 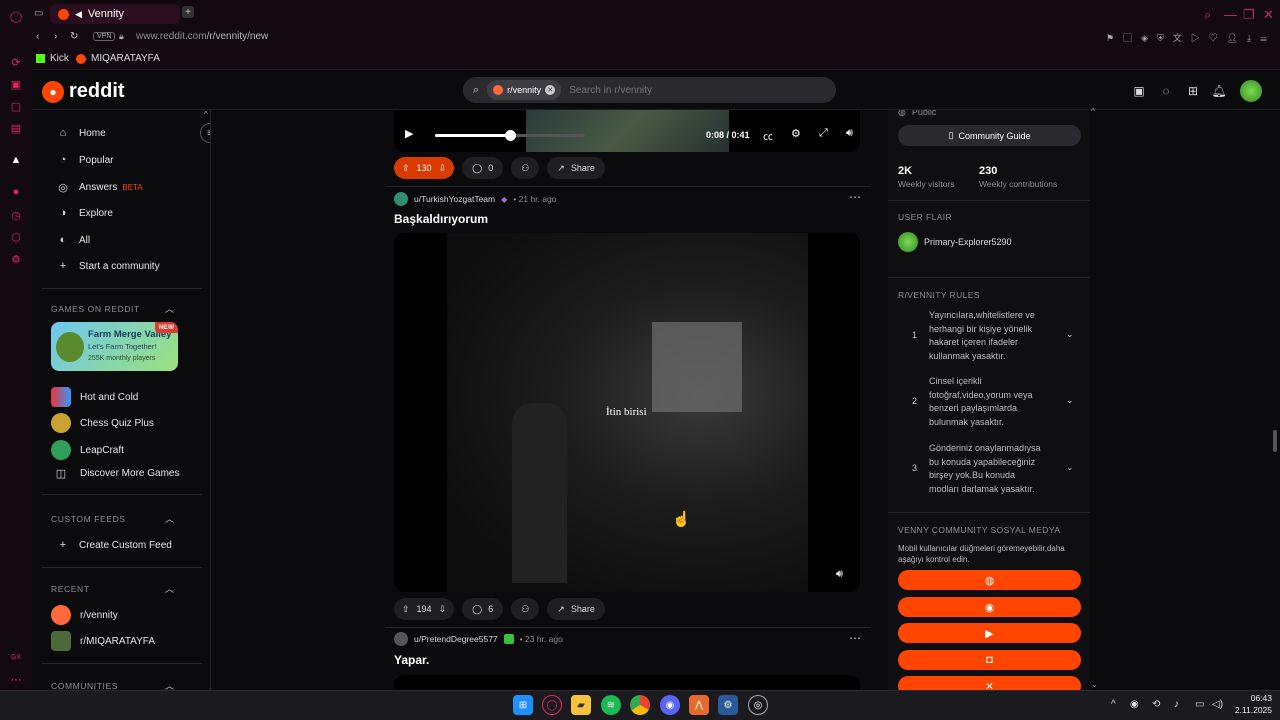 What do you see at coordinates (823, 133) in the screenshot?
I see `fullscreen-icon: ⤢` at bounding box center [823, 133].